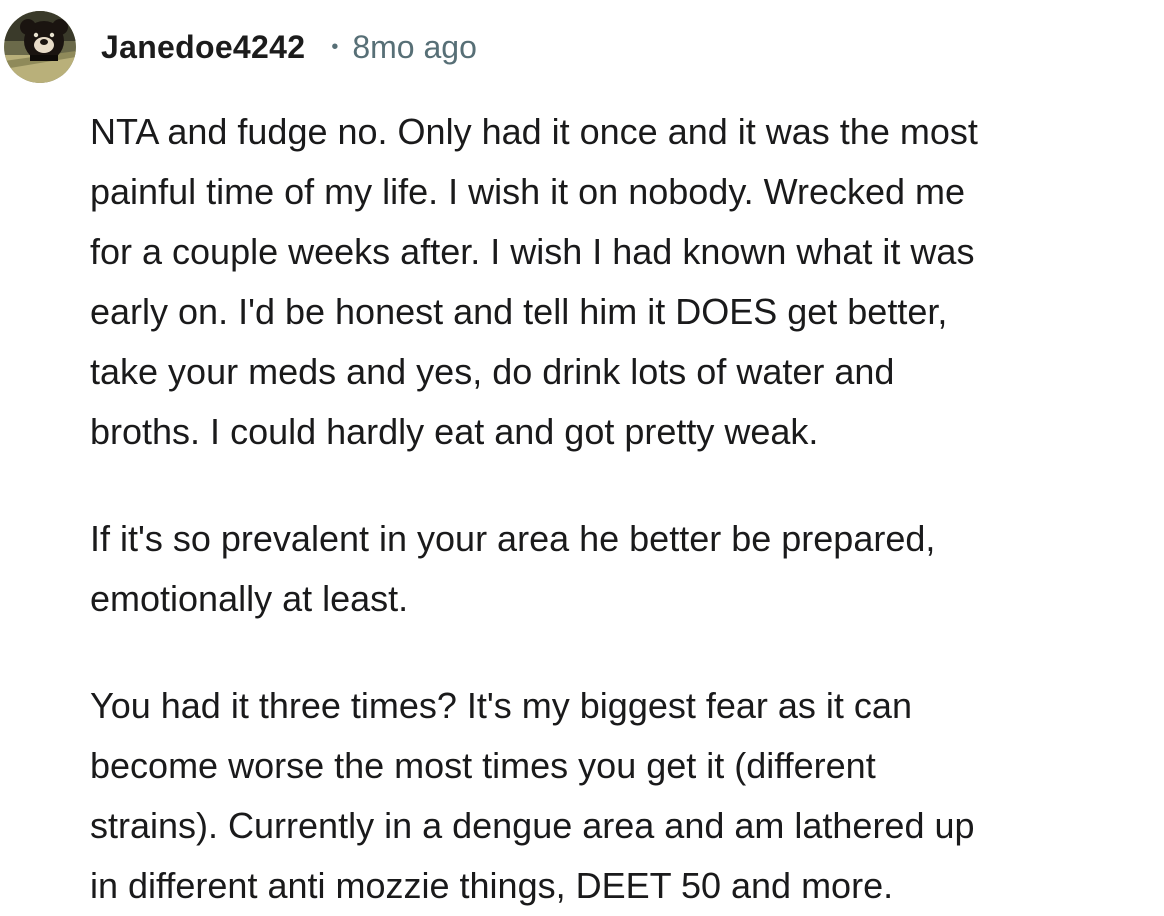 The width and height of the screenshot is (1164, 916). I want to click on bear-avatar-icon, so click(40, 47).